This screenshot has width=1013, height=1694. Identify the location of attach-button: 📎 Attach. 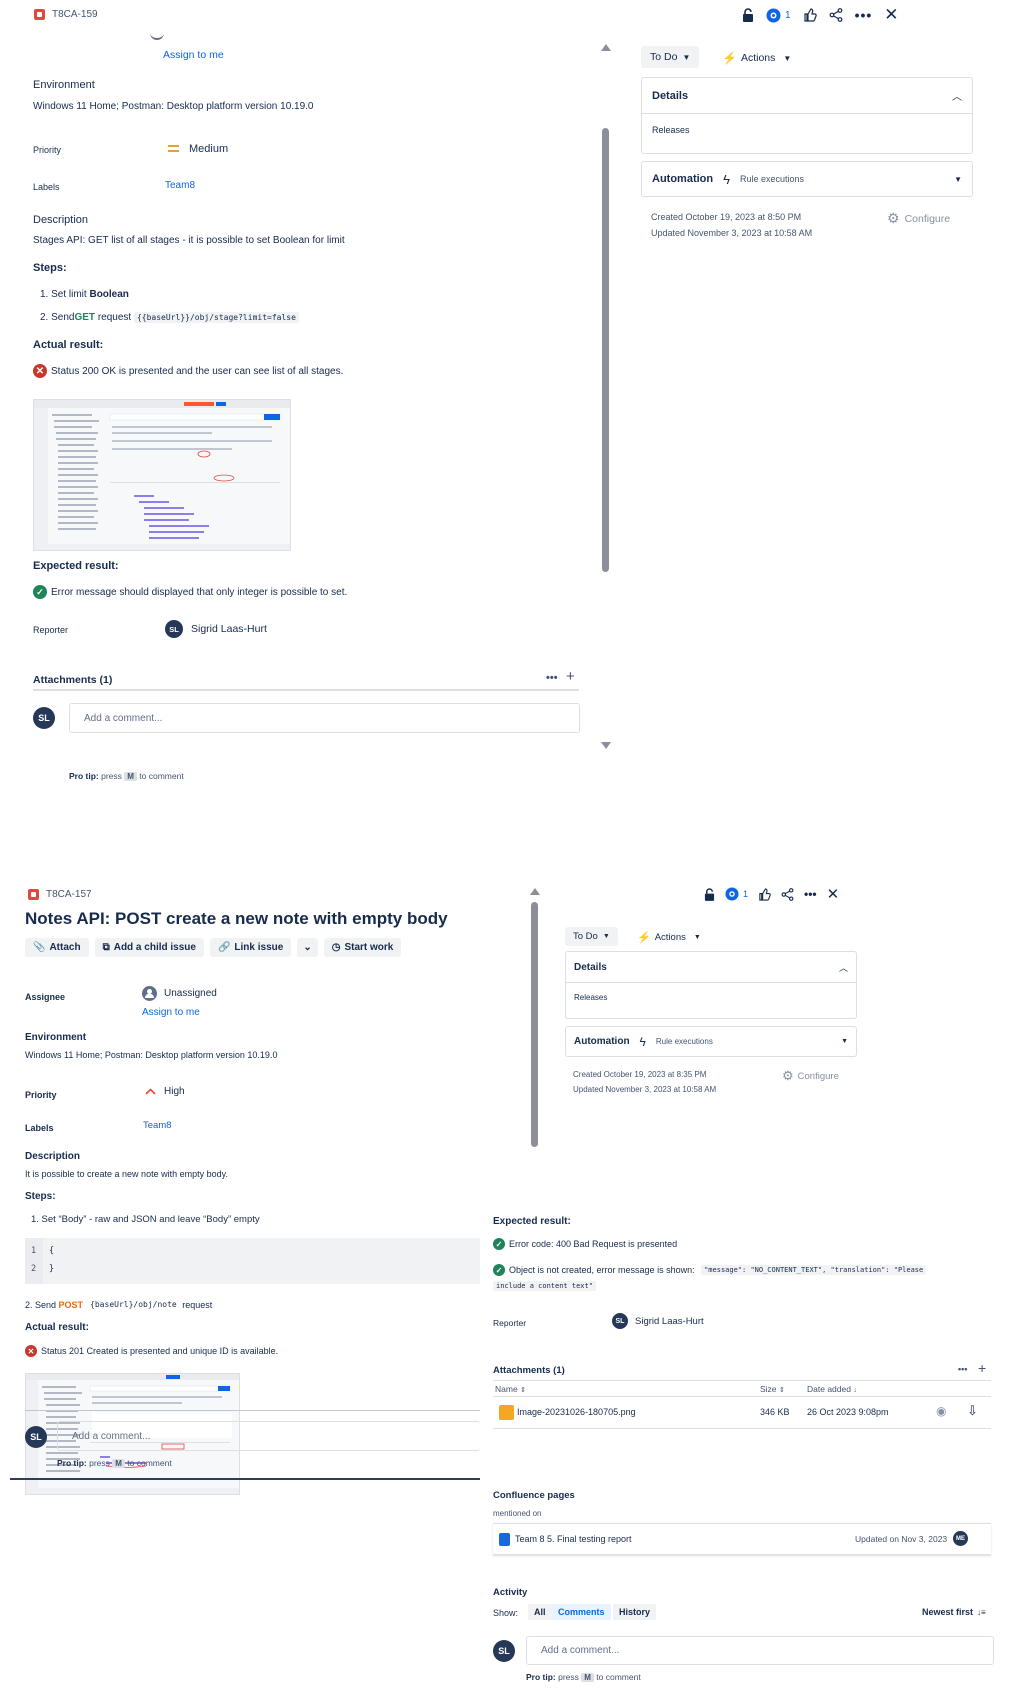
(57, 947).